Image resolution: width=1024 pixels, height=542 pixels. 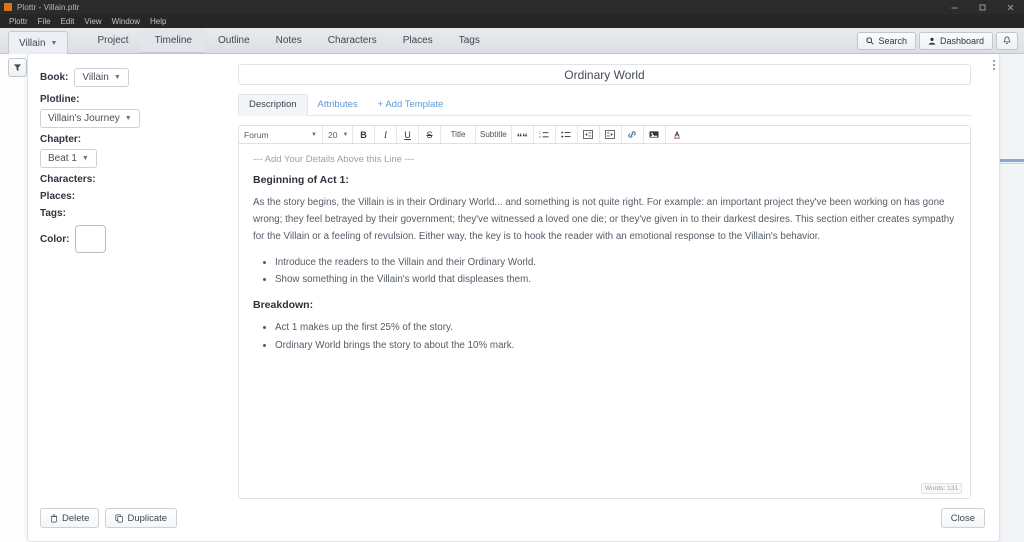 I want to click on close-button, so click(x=1010, y=7).